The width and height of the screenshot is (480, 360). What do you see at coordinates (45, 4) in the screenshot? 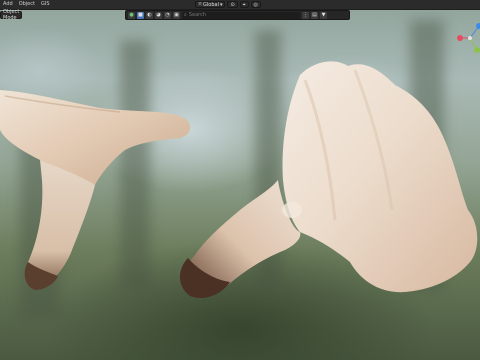
I see `menu-gis: GIS` at bounding box center [45, 4].